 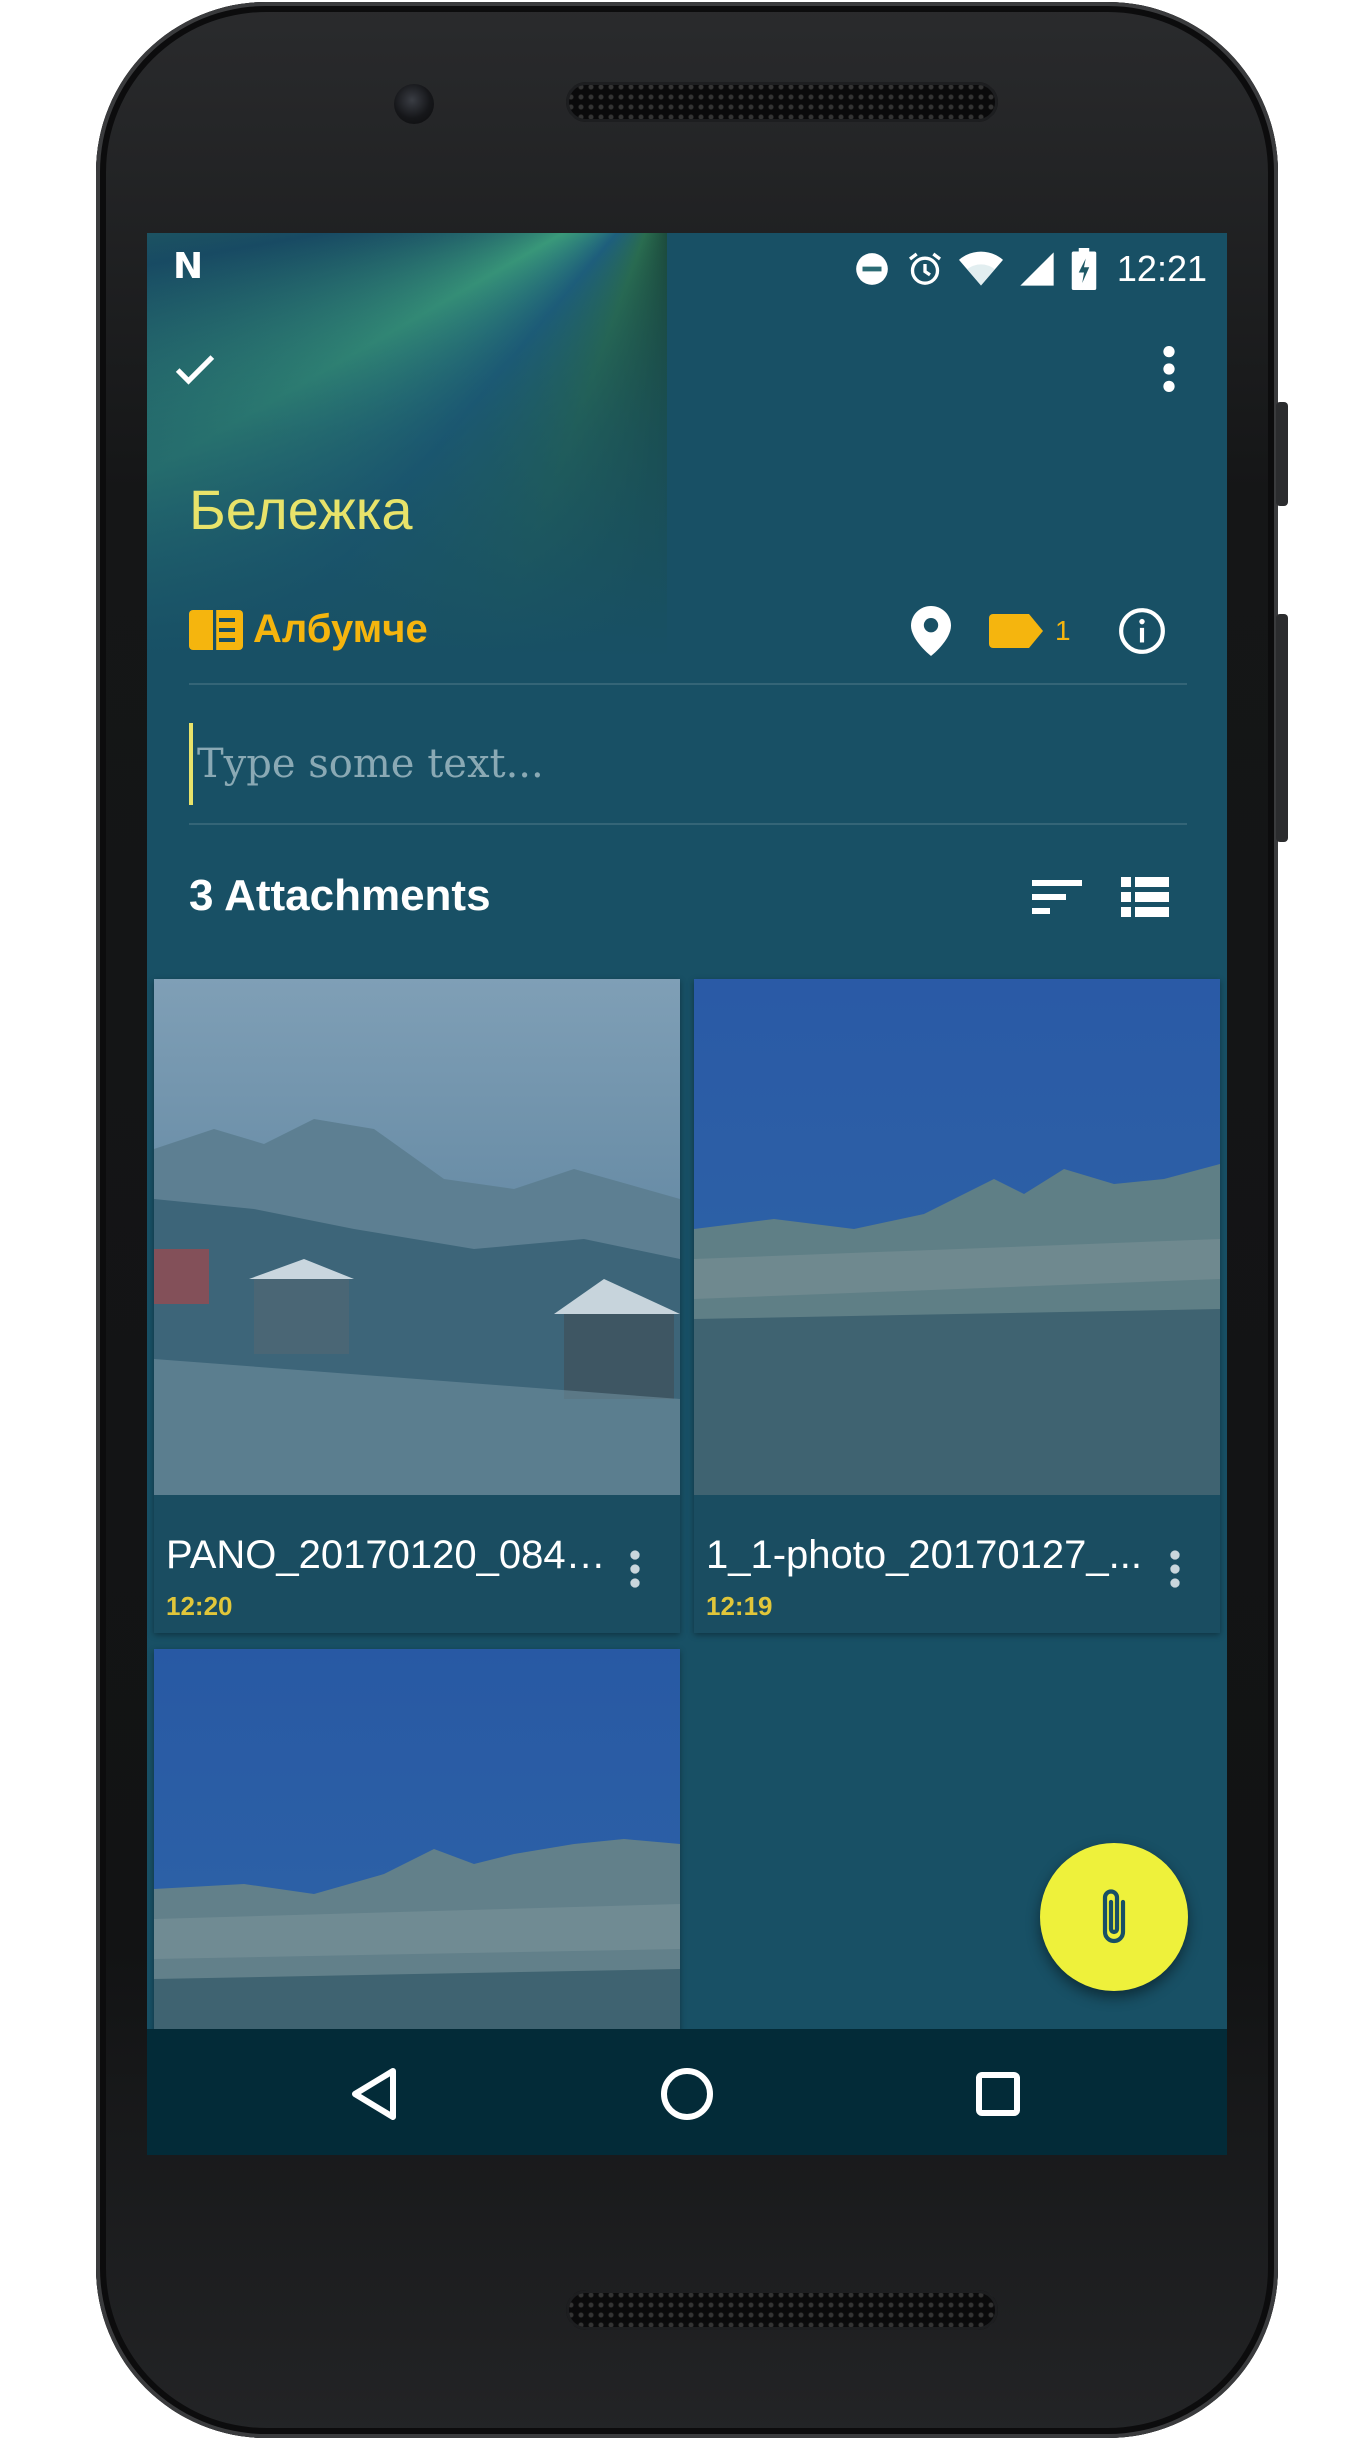 I want to click on status-clock: 12:21, so click(x=1161, y=268).